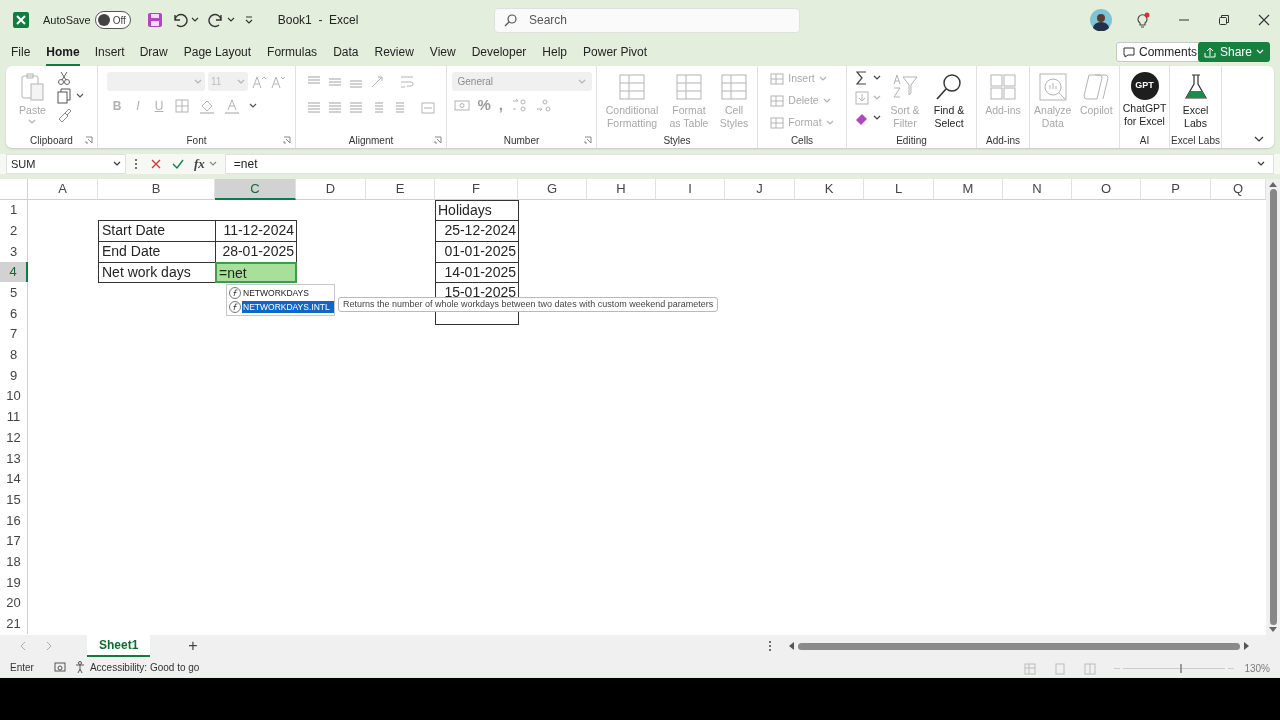  What do you see at coordinates (280, 293) in the screenshot?
I see `autocomplete-item: NETWORKDAYS` at bounding box center [280, 293].